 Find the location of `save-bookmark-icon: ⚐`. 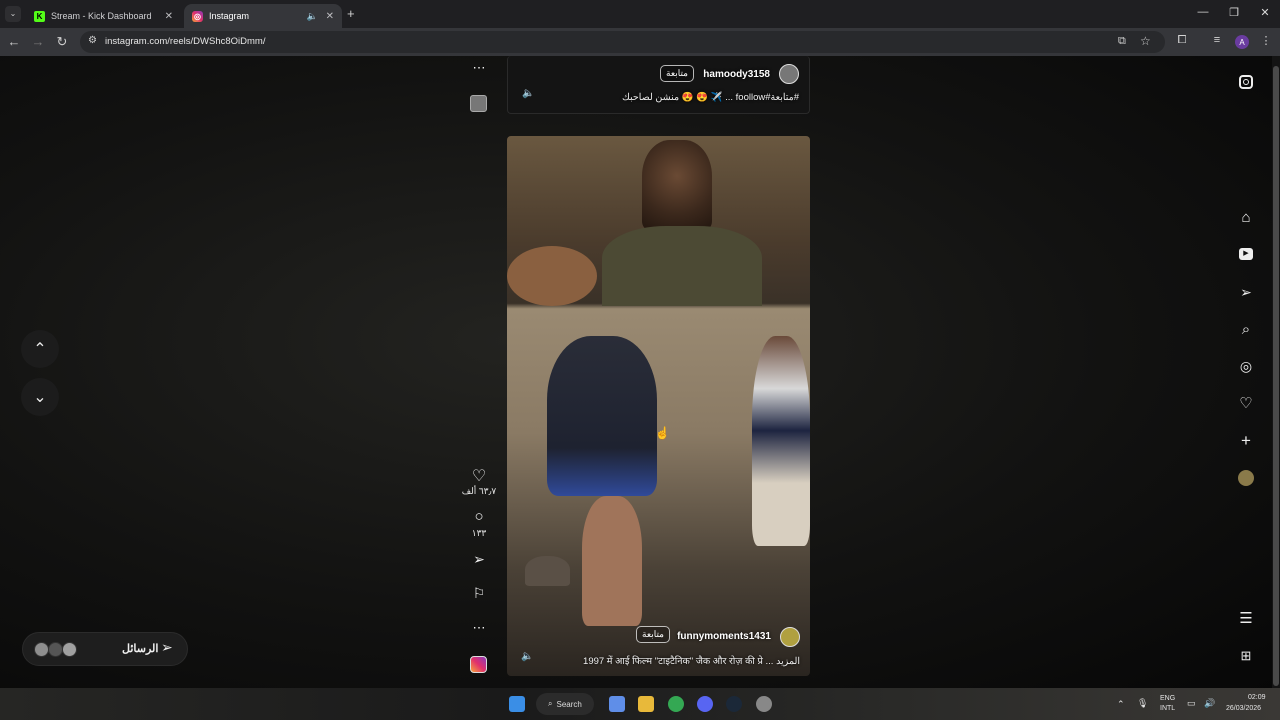

save-bookmark-icon: ⚐ is located at coordinates (479, 593).